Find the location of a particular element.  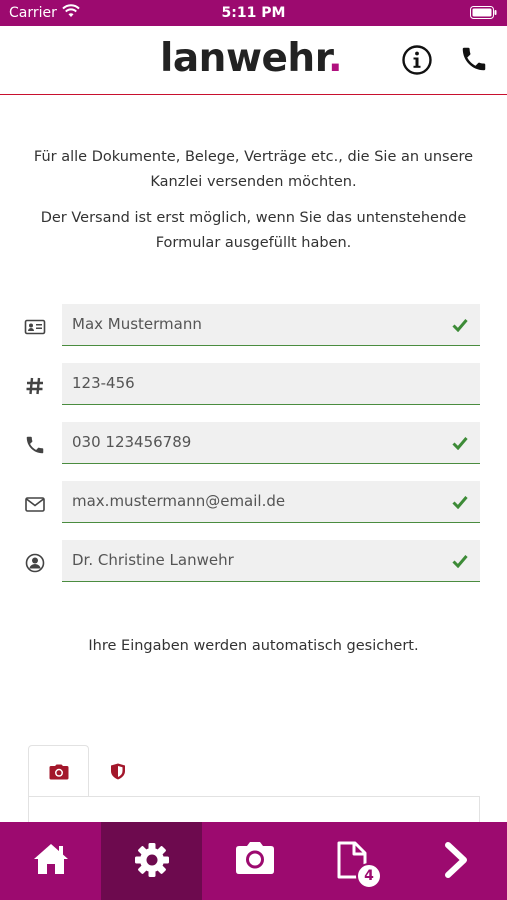

nav-next is located at coordinates (455, 861).